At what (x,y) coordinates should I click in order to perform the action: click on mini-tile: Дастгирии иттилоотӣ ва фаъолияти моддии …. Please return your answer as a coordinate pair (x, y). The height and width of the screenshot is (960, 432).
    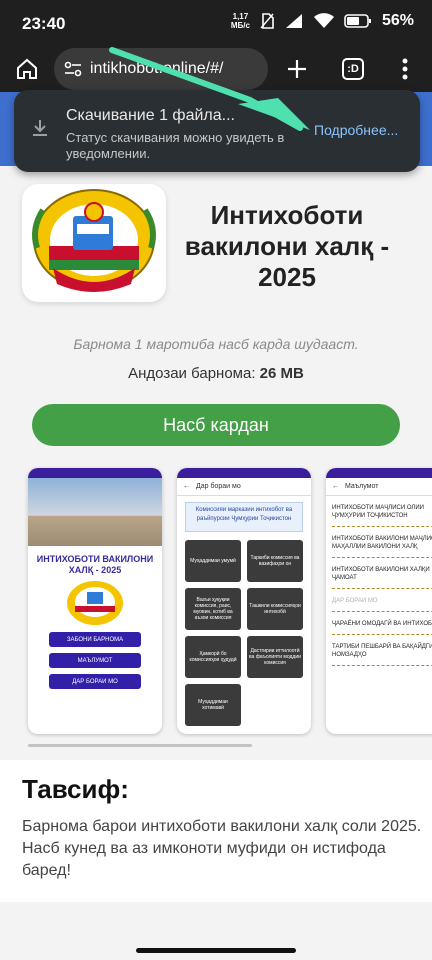
    Looking at the image, I should click on (275, 657).